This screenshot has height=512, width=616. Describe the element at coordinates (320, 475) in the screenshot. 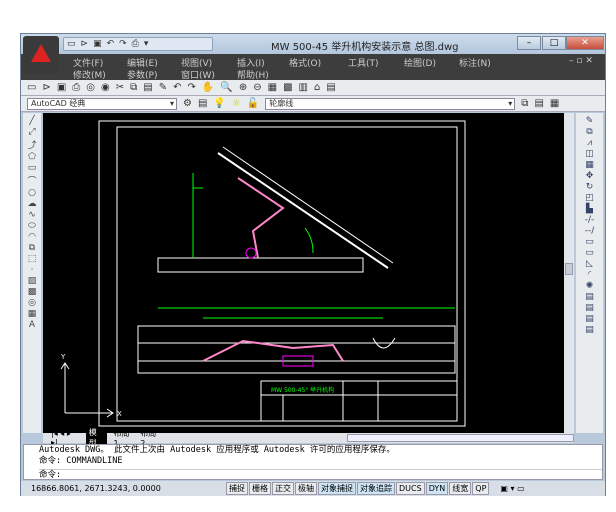

I see `command-input: 命令:` at that location.